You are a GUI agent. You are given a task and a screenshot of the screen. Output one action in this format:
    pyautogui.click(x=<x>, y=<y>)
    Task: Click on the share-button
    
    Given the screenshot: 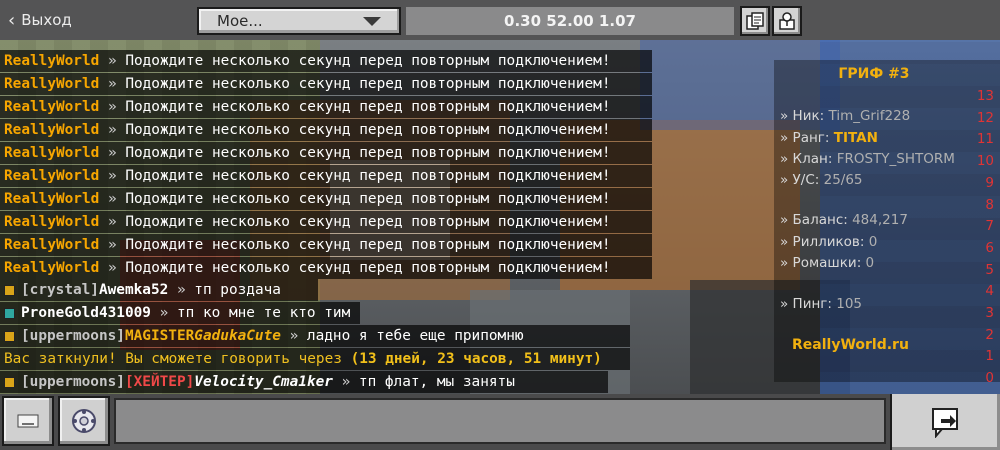 What is the action you would take?
    pyautogui.click(x=787, y=21)
    